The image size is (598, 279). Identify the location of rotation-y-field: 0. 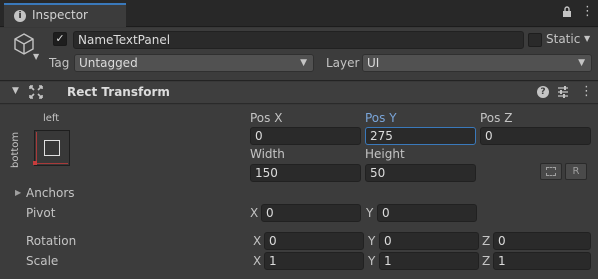
(429, 241).